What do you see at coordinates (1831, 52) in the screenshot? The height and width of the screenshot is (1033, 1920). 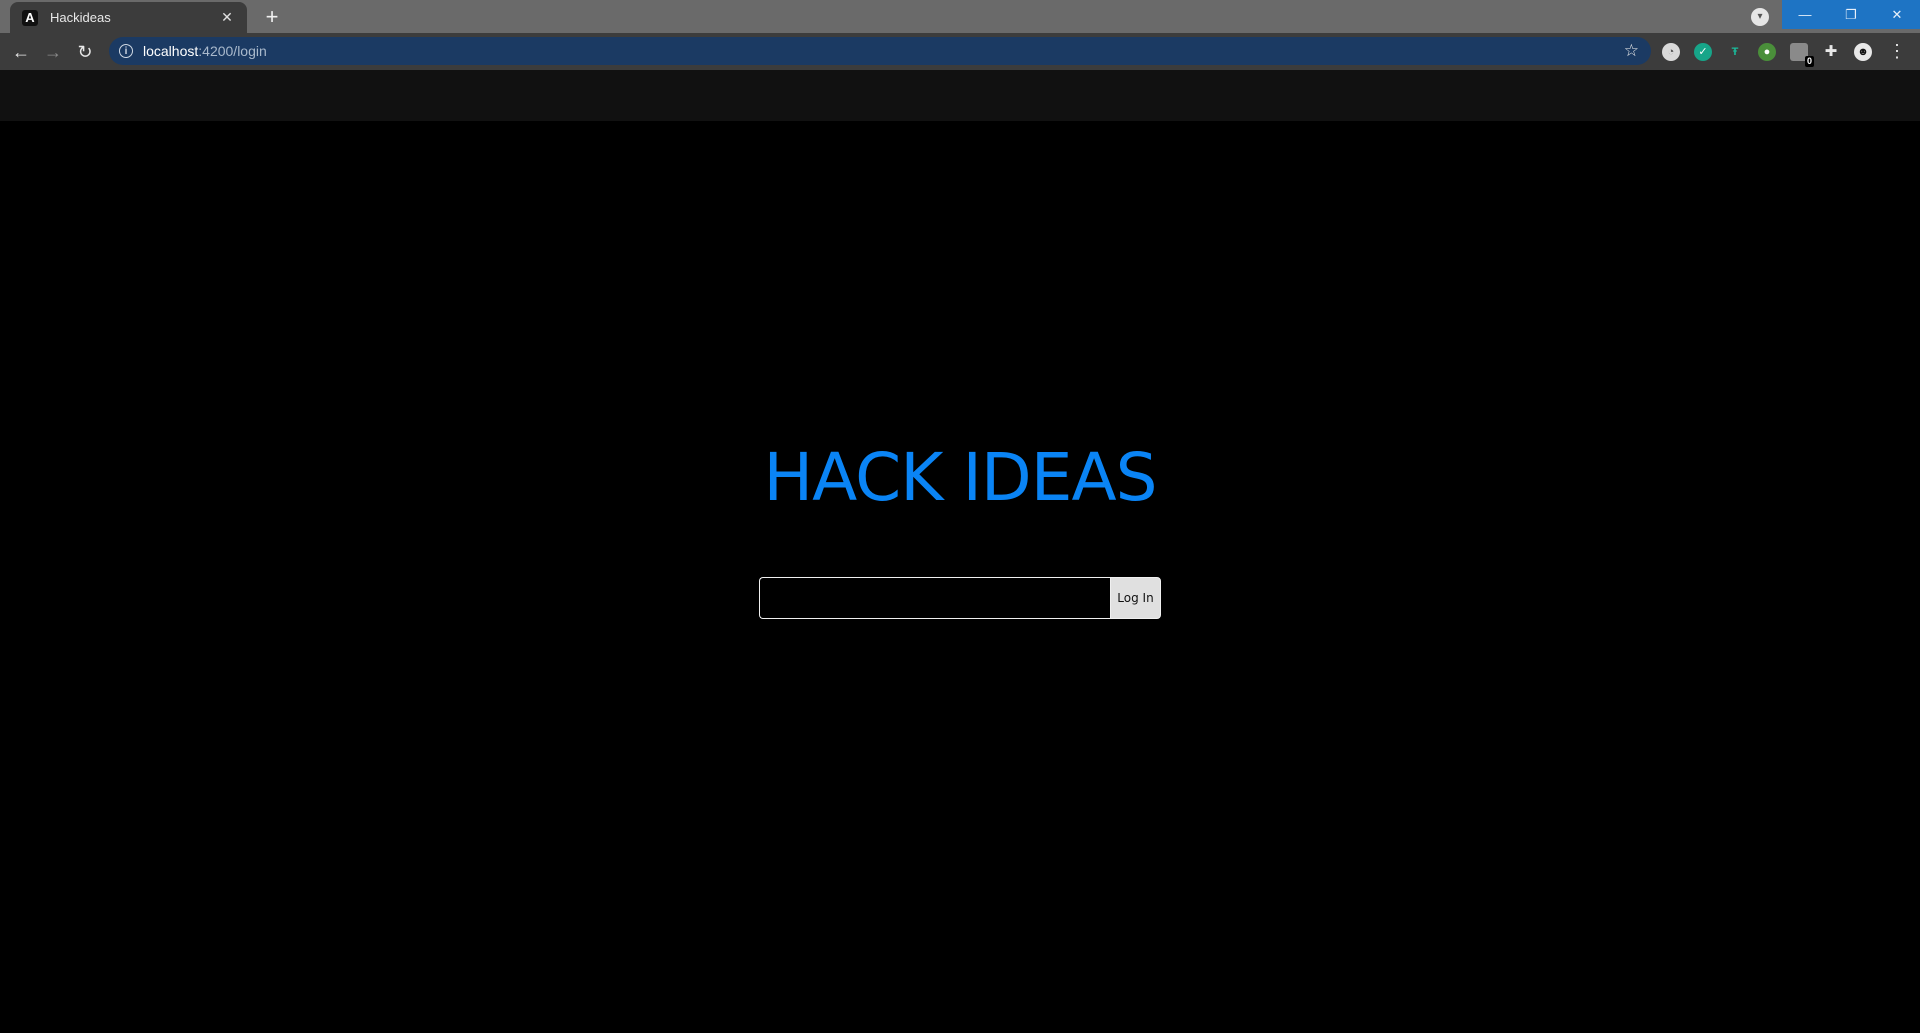 I see `puzzle-icon: ✚` at bounding box center [1831, 52].